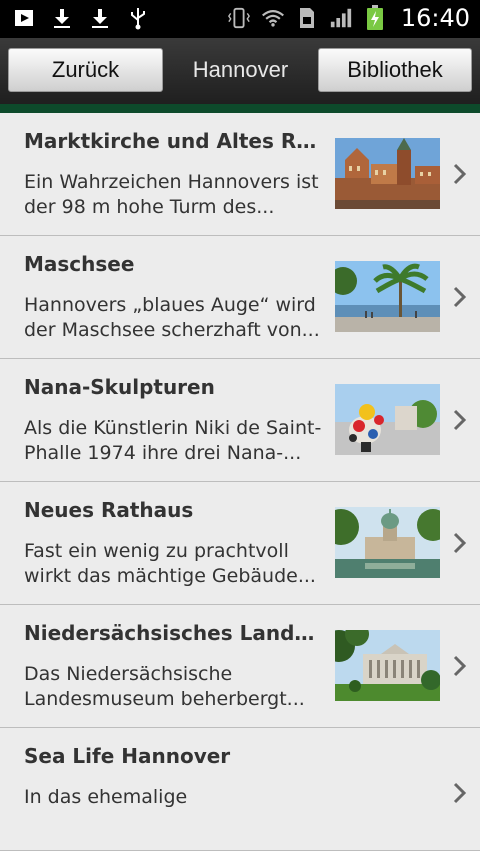  I want to click on battery-charging-icon, so click(375, 17).